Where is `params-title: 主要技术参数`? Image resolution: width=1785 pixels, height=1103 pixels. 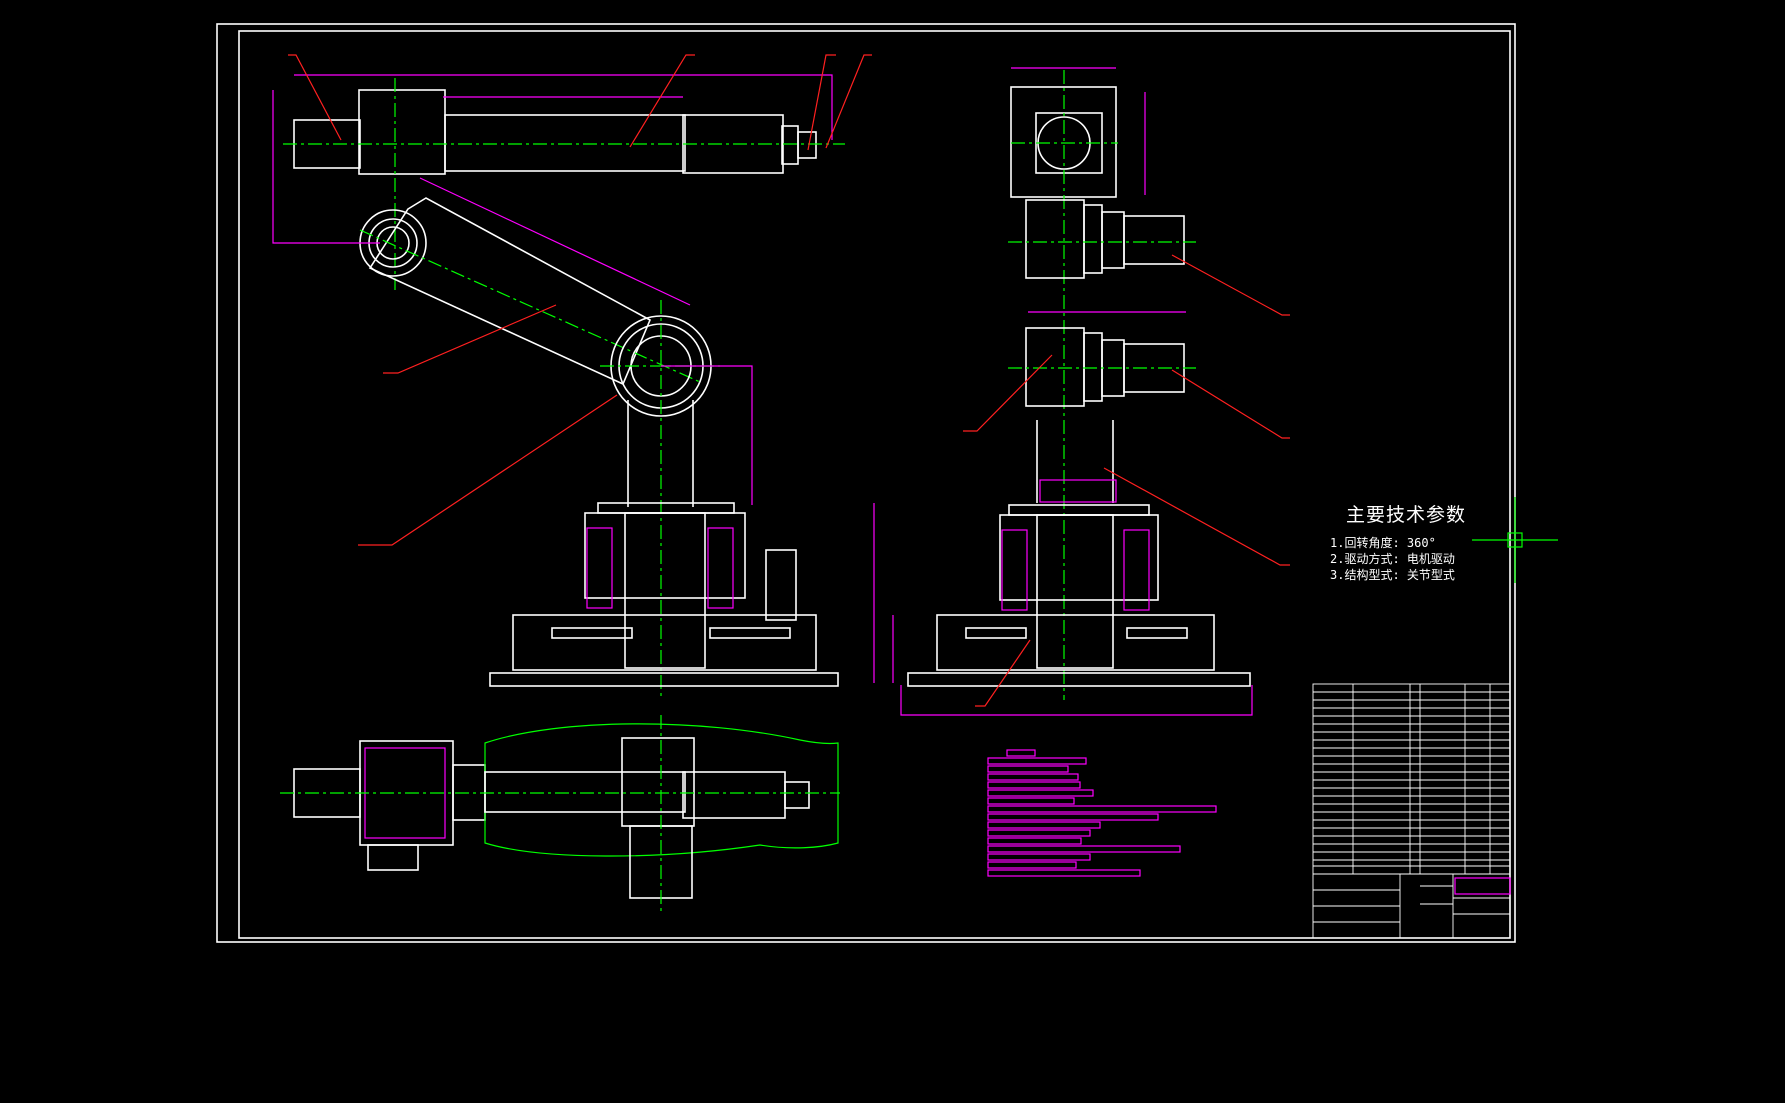
params-title: 主要技术参数 is located at coordinates (1406, 515).